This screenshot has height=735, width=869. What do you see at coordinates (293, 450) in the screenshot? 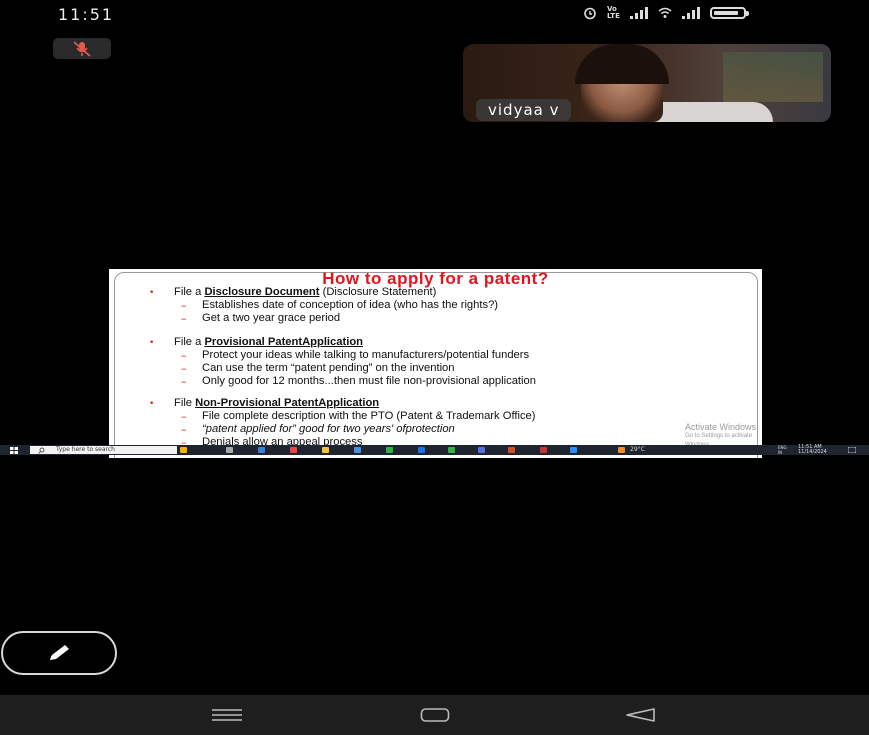
I see `chrome-icon` at bounding box center [293, 450].